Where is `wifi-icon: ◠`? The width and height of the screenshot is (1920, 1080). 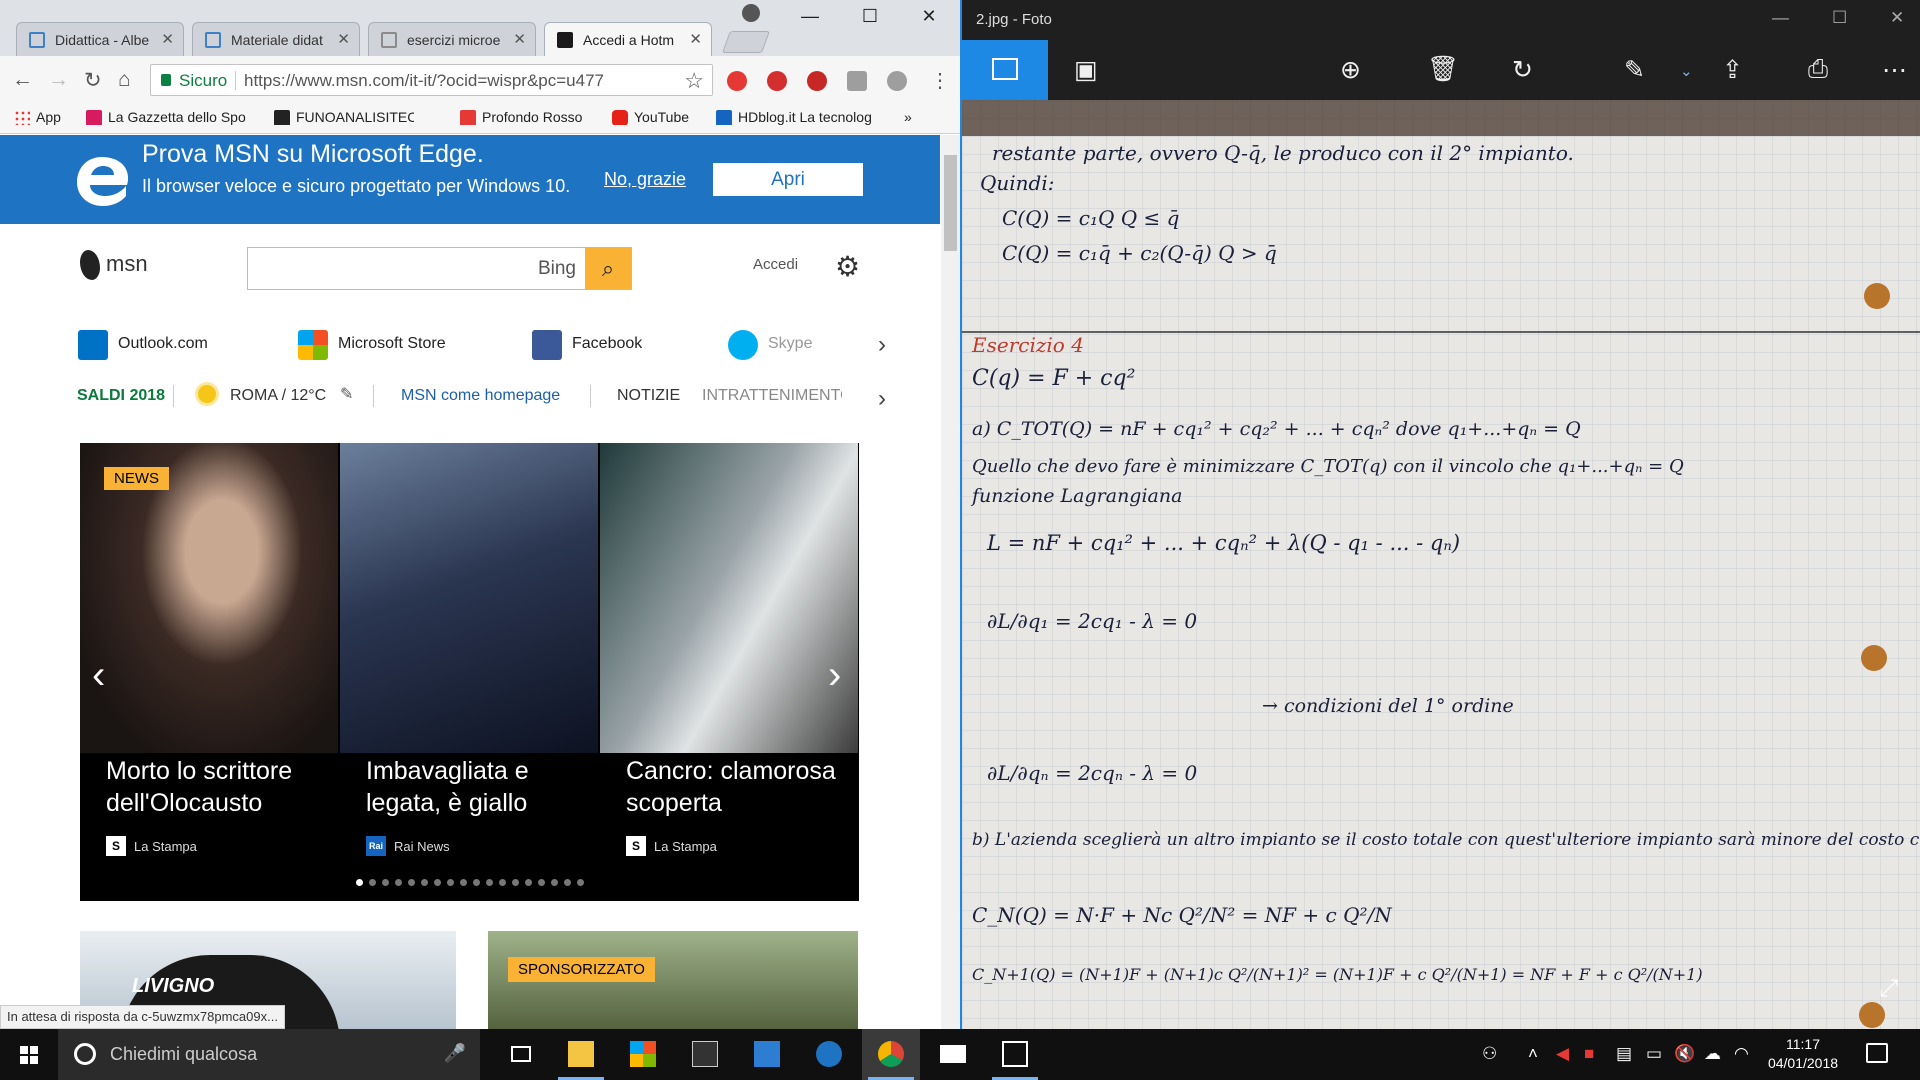
wifi-icon: ◠ is located at coordinates (1741, 1054).